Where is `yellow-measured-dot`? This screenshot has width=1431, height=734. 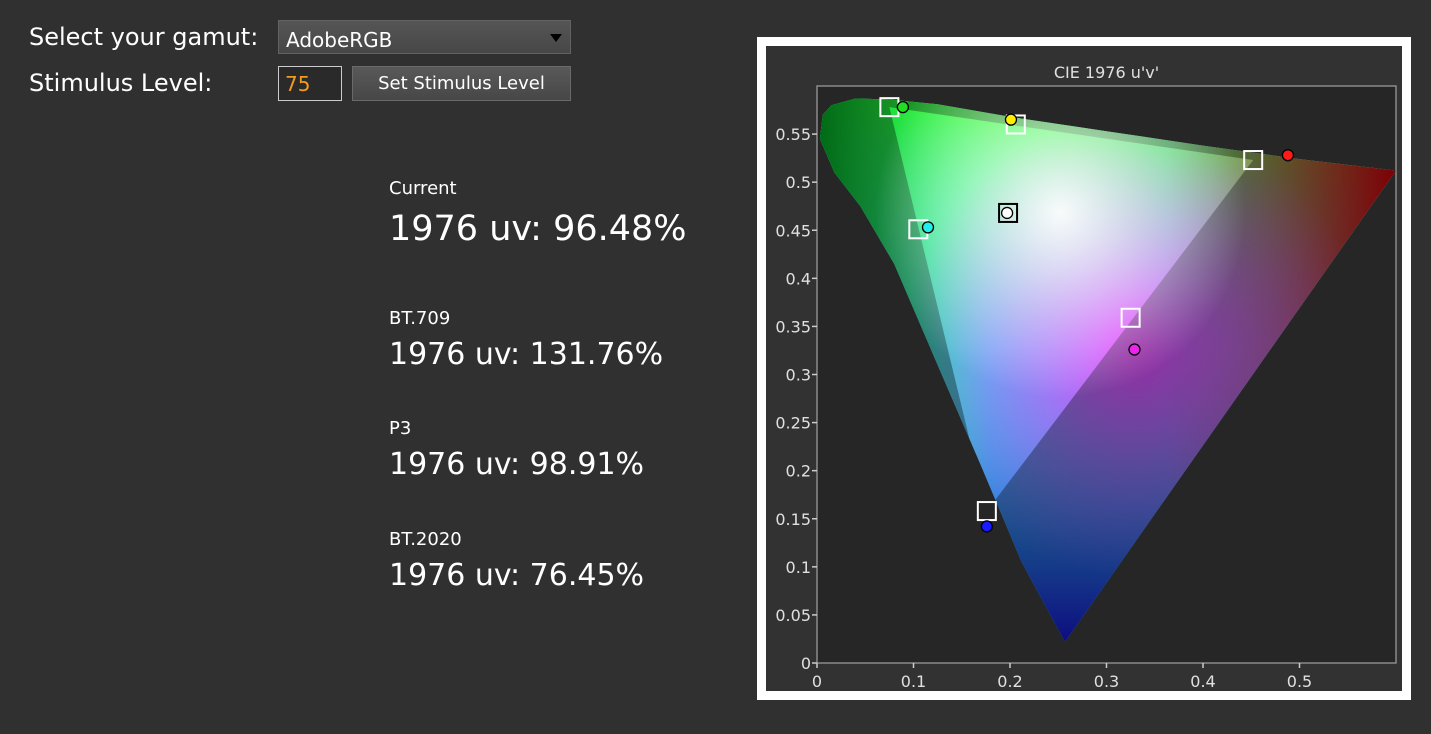
yellow-measured-dot is located at coordinates (1011, 119).